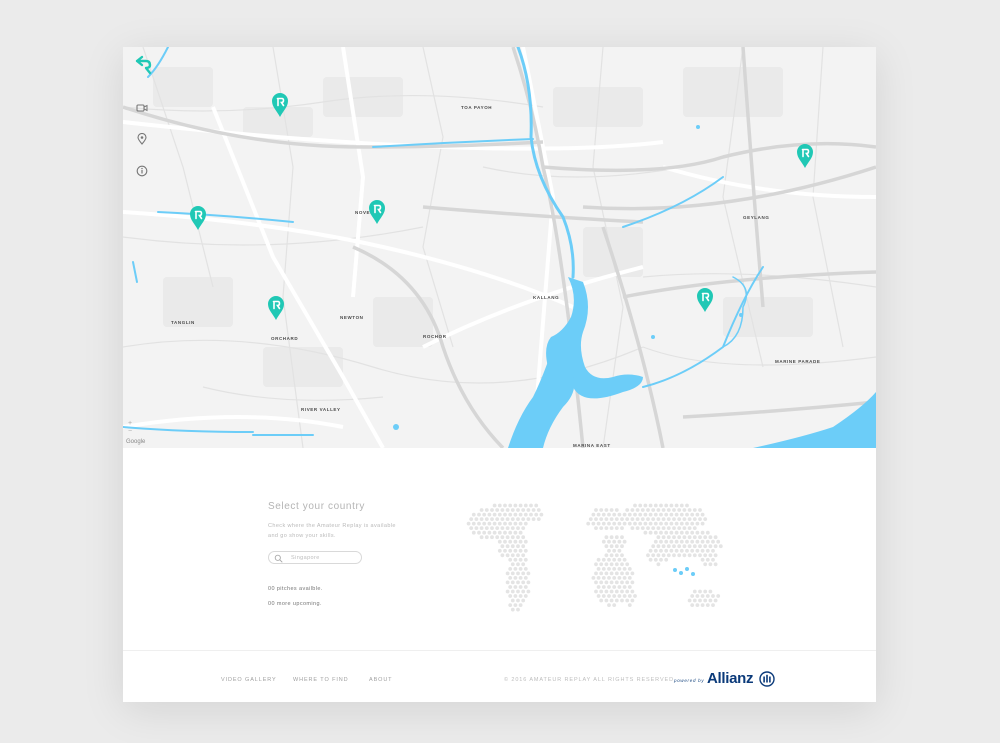 The height and width of the screenshot is (743, 1000). Describe the element at coordinates (249, 680) in the screenshot. I see `footer-nav-video-gallery: VIDEO GALLERY` at that location.